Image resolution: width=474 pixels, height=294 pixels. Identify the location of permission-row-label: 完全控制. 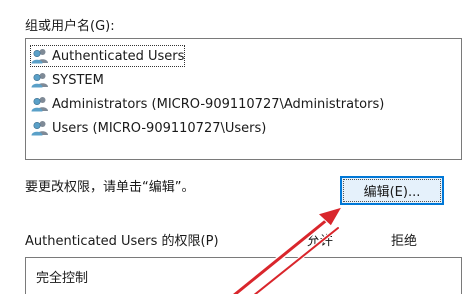
(62, 278).